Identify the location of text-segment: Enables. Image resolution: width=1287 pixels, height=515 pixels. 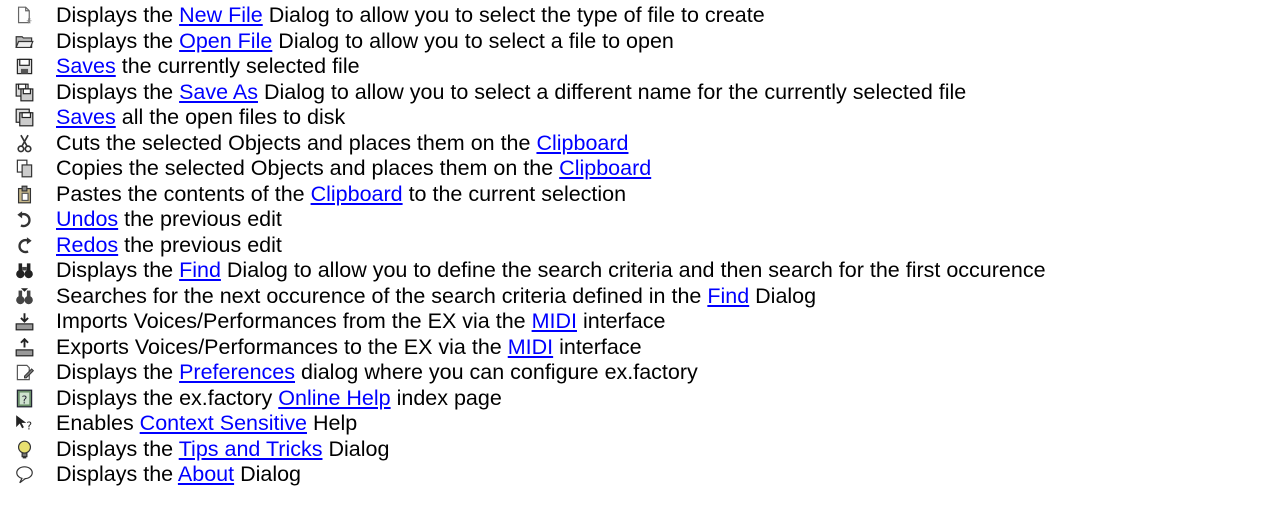
(98, 423).